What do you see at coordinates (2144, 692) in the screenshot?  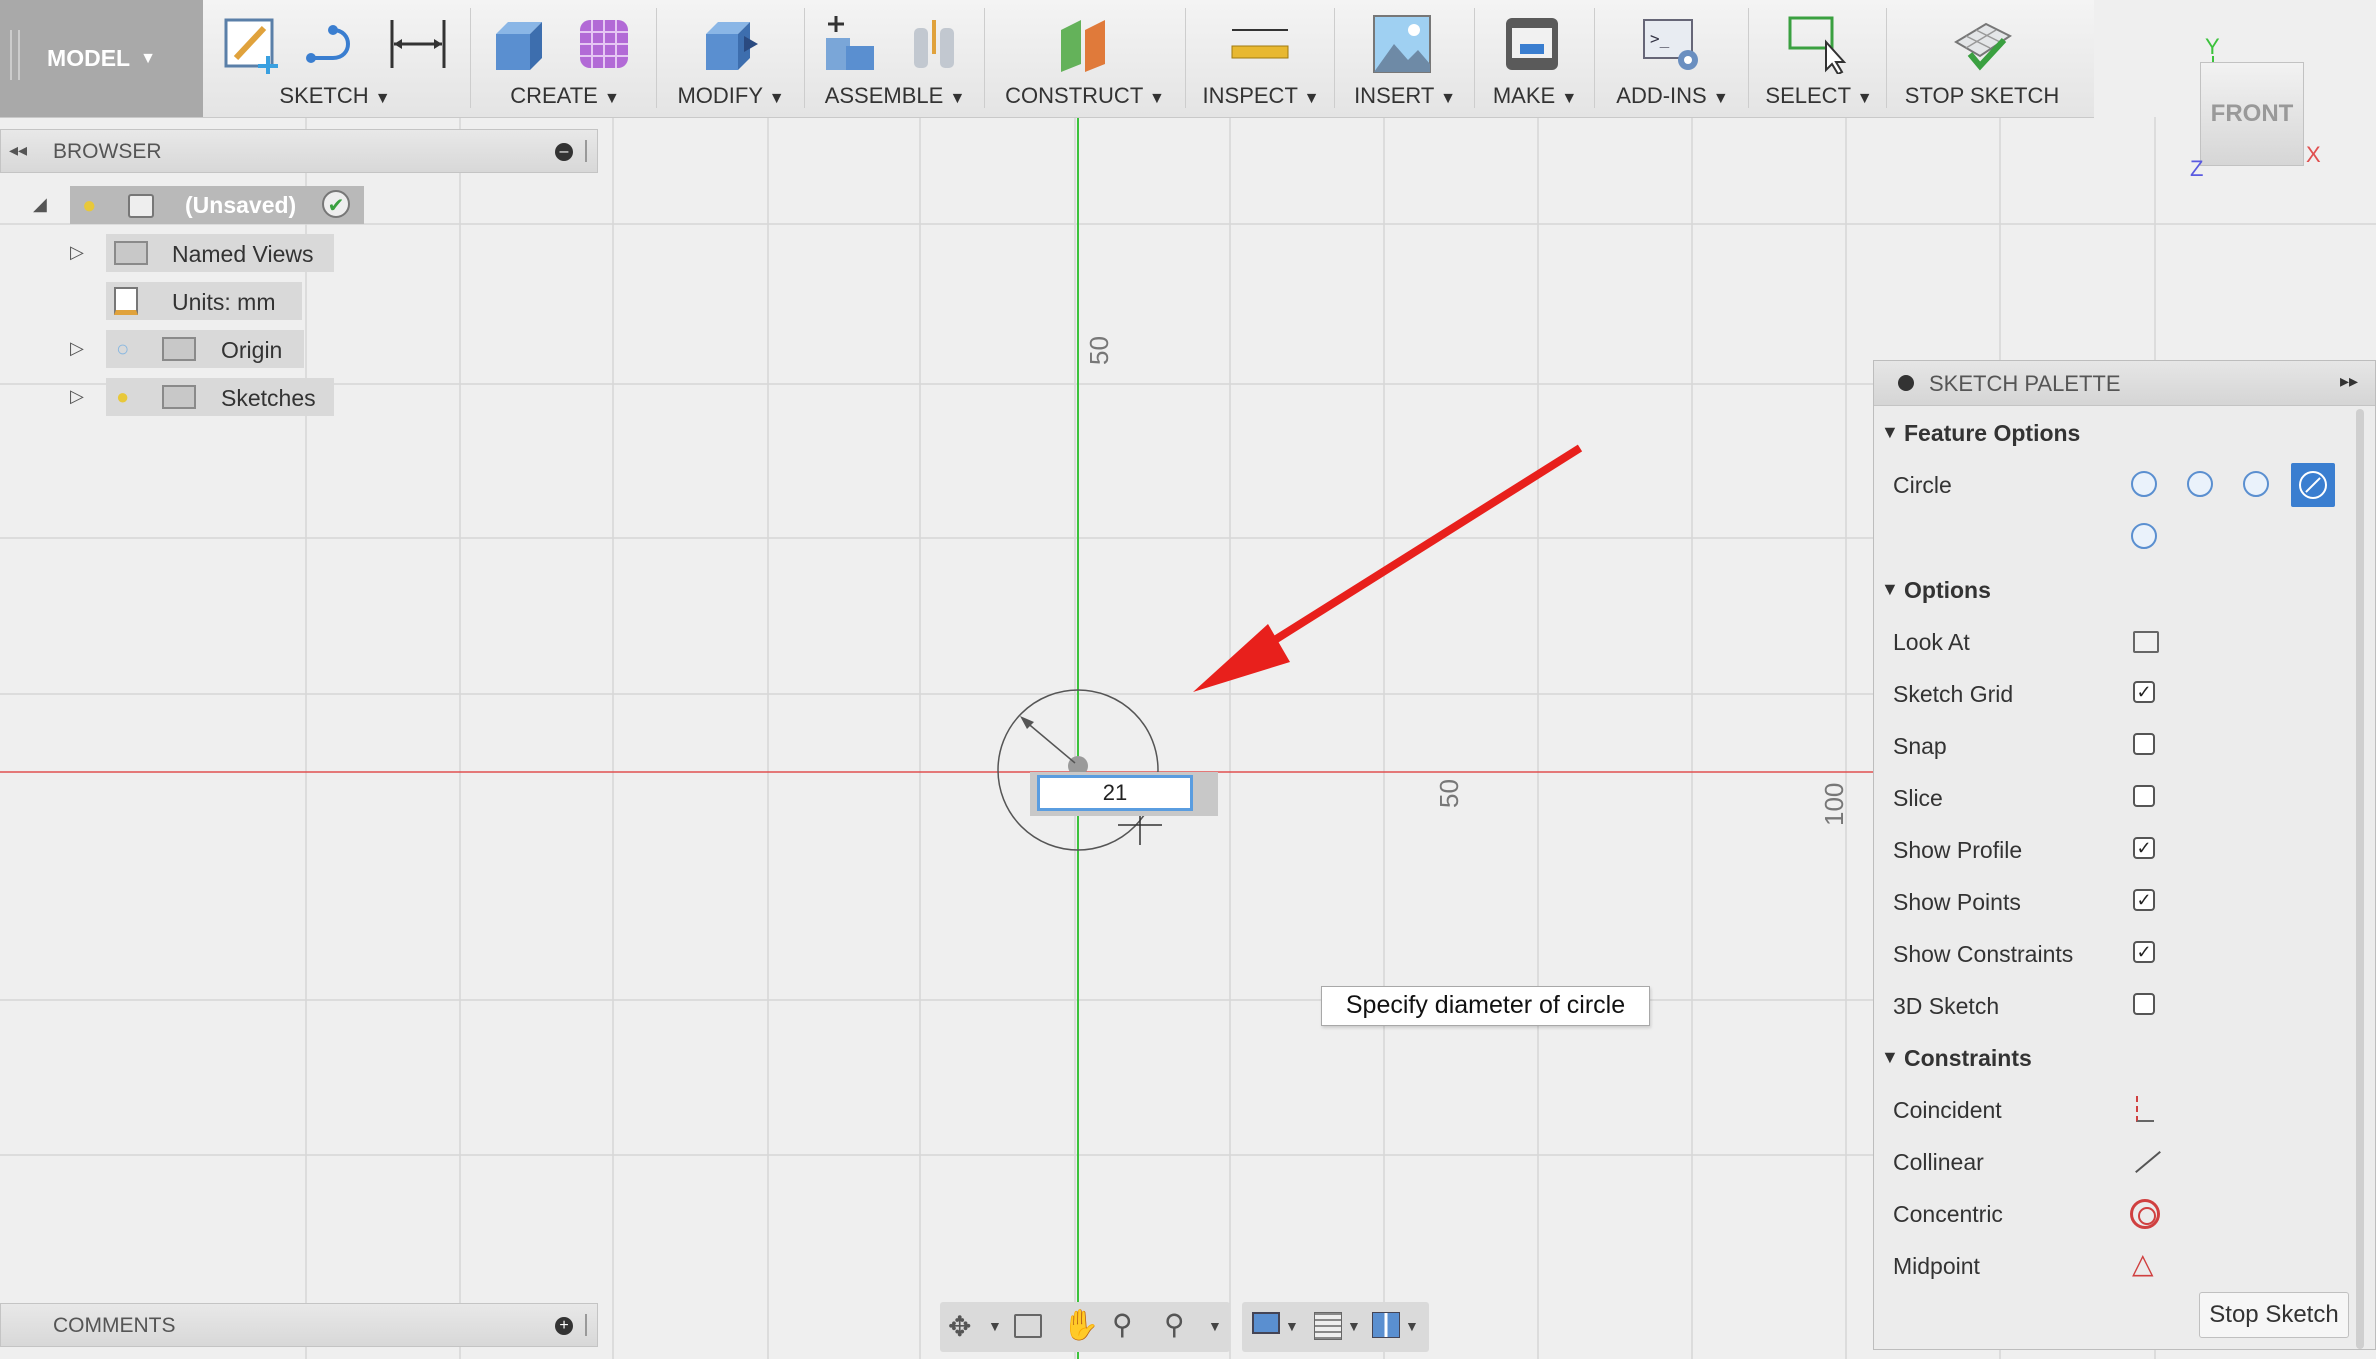 I see `sketch-grid-checkbox: ✓` at bounding box center [2144, 692].